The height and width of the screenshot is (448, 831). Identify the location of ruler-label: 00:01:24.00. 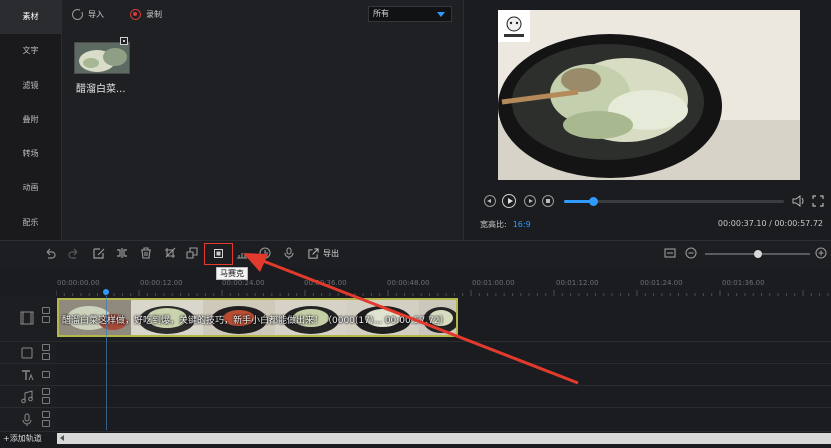
(661, 283).